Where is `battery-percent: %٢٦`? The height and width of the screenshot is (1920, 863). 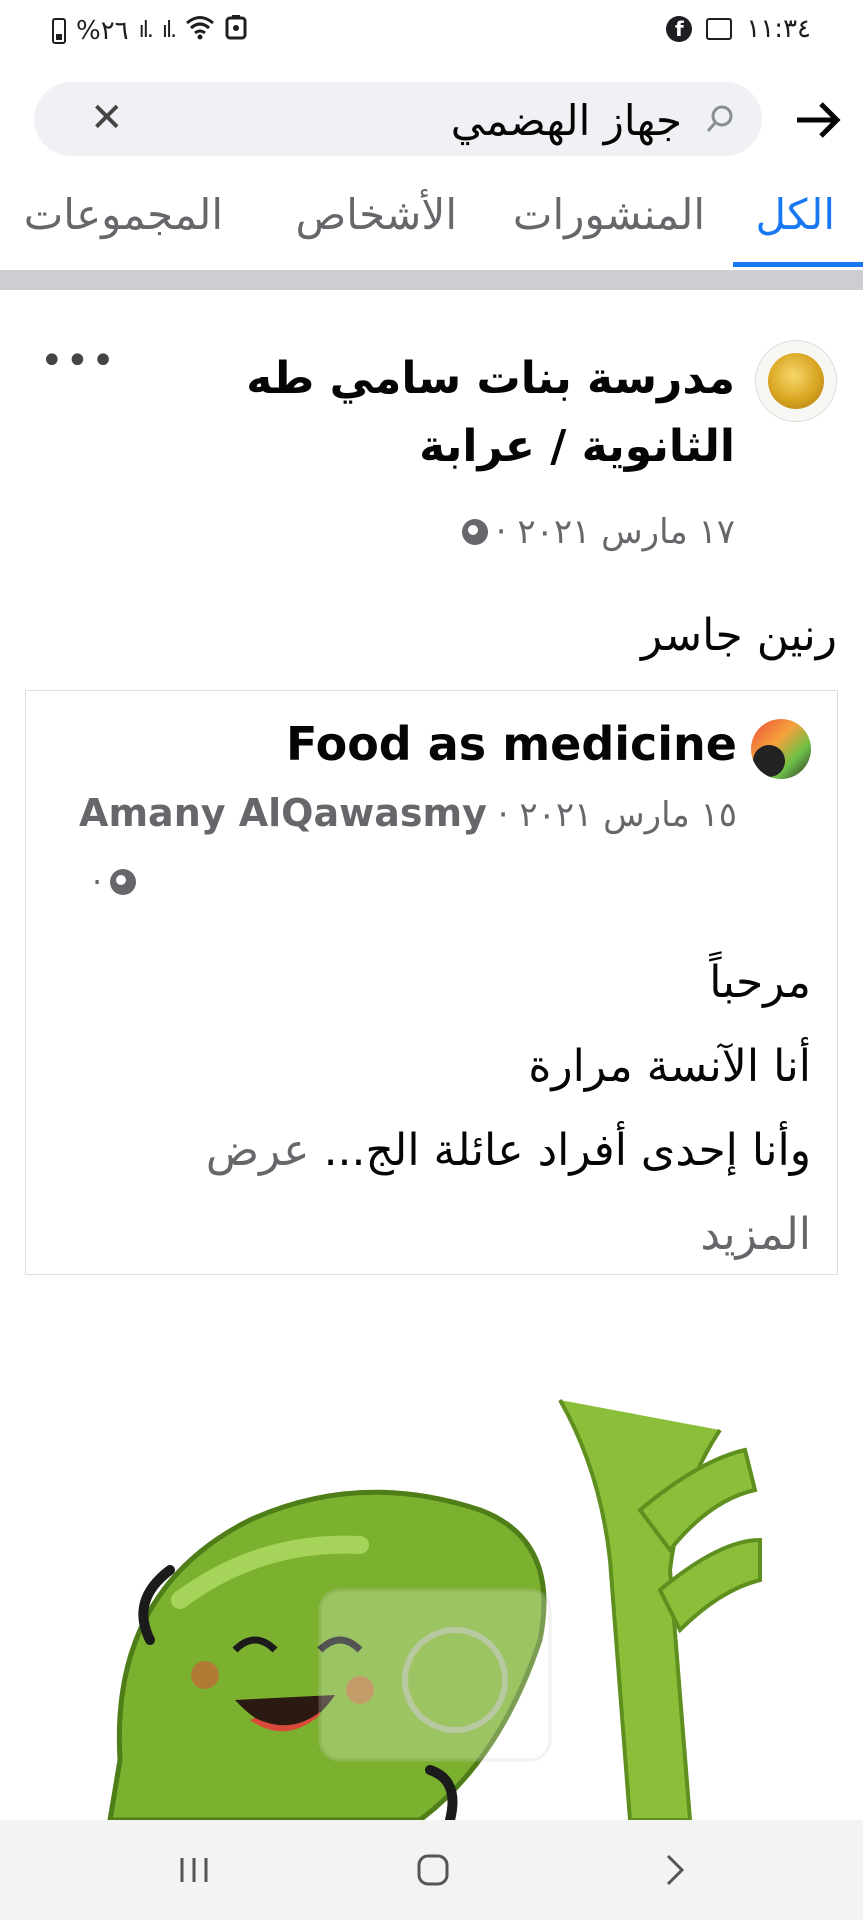
battery-percent: %٢٦ is located at coordinates (102, 30).